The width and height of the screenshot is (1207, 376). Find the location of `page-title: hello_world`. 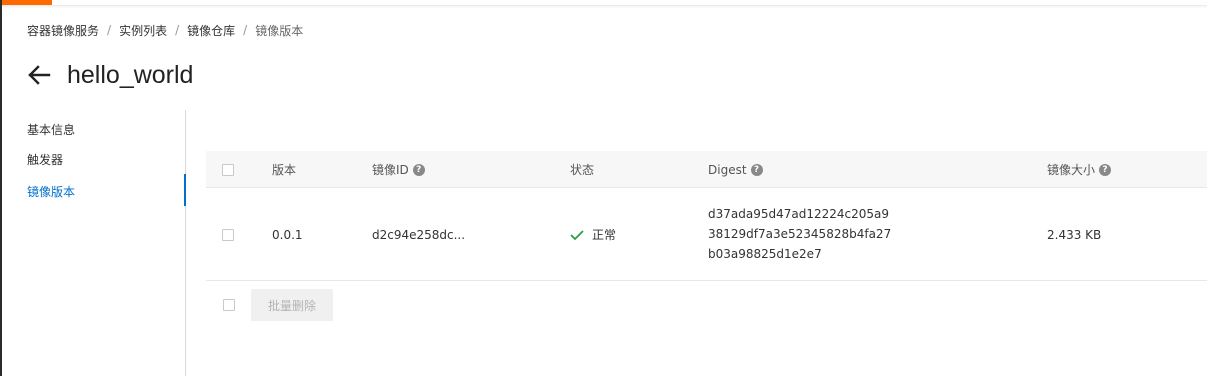

page-title: hello_world is located at coordinates (130, 74).